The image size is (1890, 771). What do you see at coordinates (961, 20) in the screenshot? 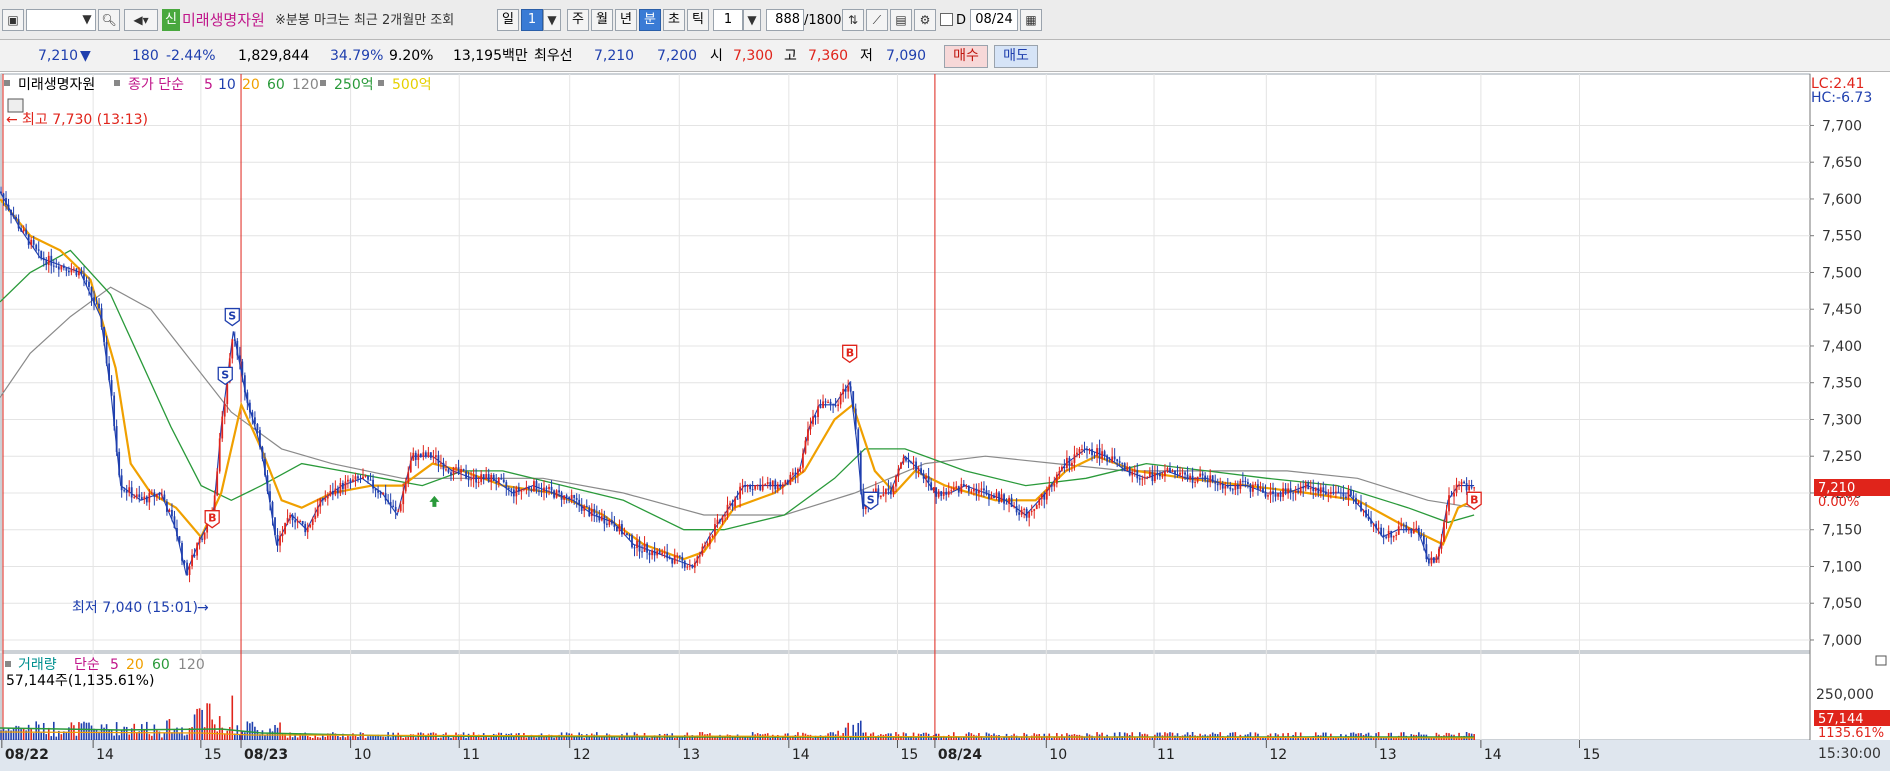
I see `date-checkbox-label: D` at bounding box center [961, 20].